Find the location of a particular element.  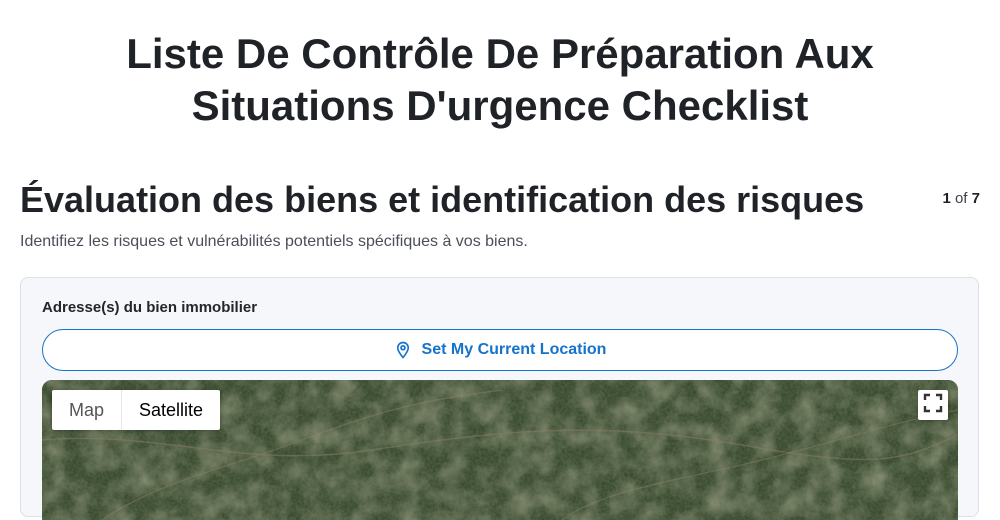

step-counter: 1 of 7 is located at coordinates (961, 198).